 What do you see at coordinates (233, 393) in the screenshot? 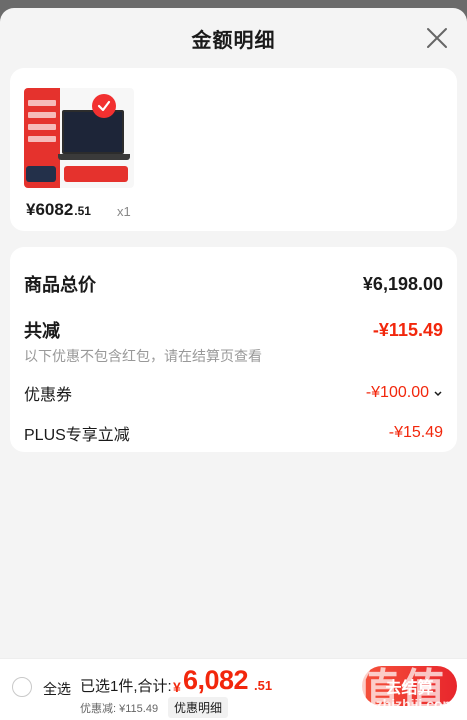
I see `coupon-row: 优惠券 -¥100.00` at bounding box center [233, 393].